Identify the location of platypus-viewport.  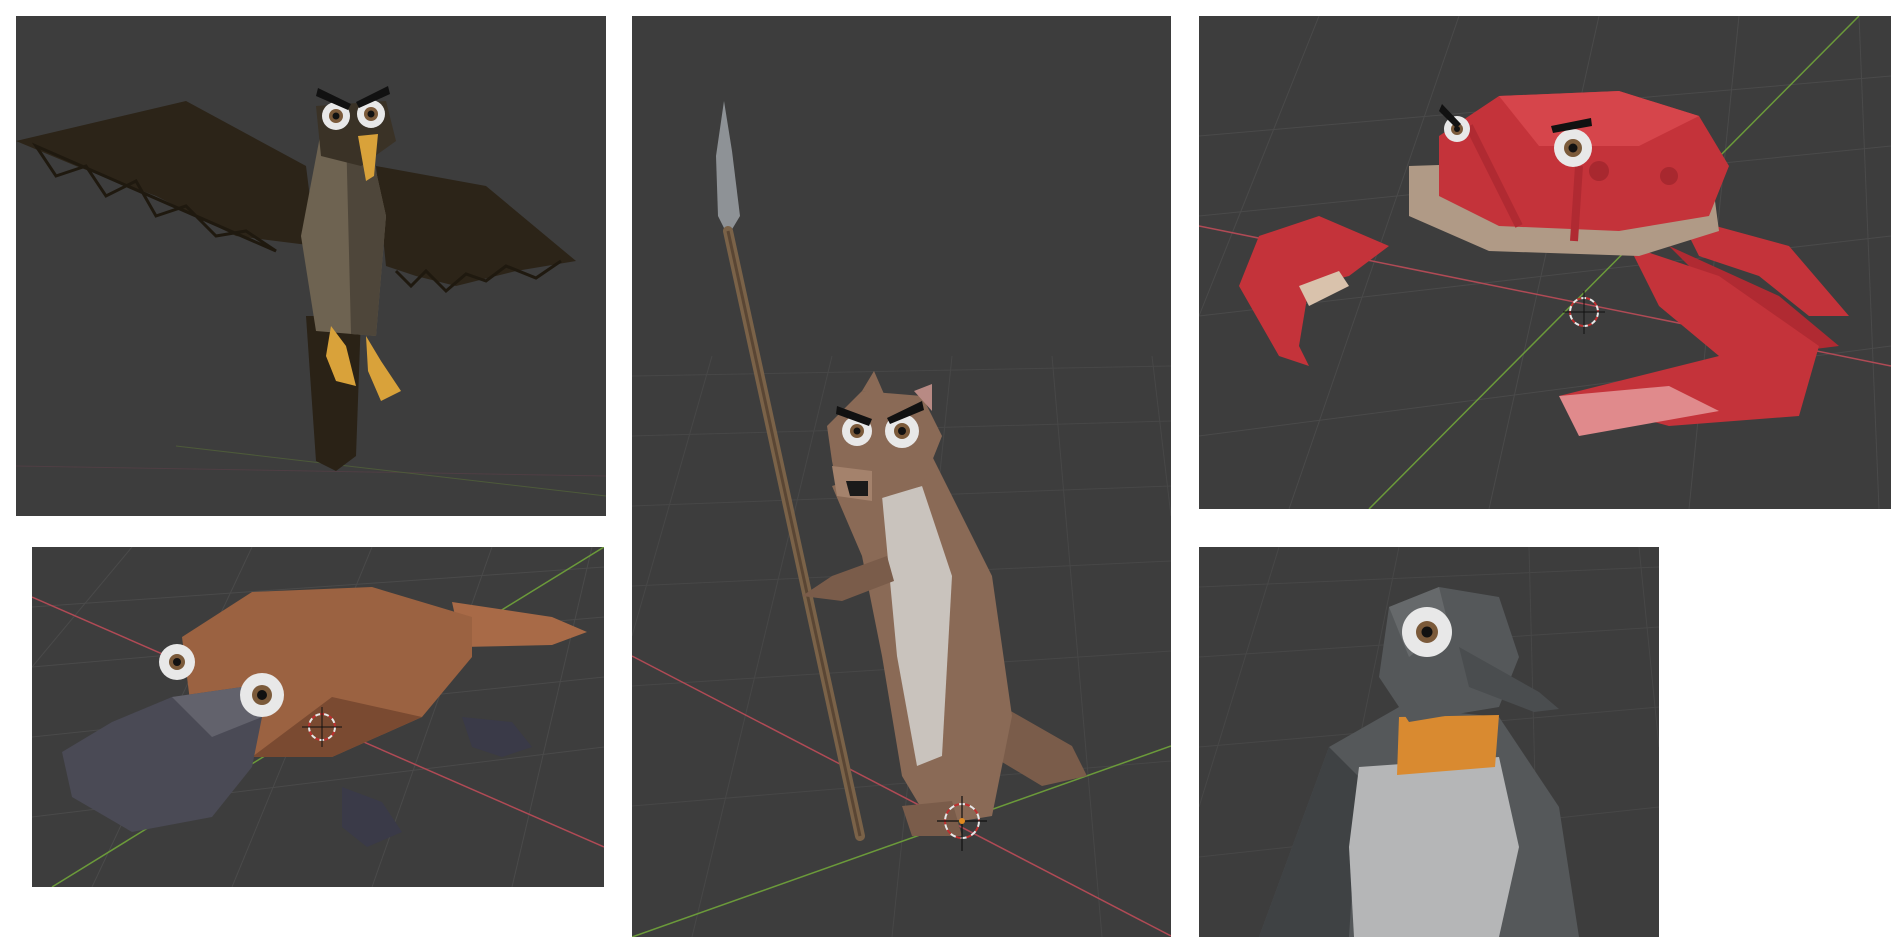
(318, 717).